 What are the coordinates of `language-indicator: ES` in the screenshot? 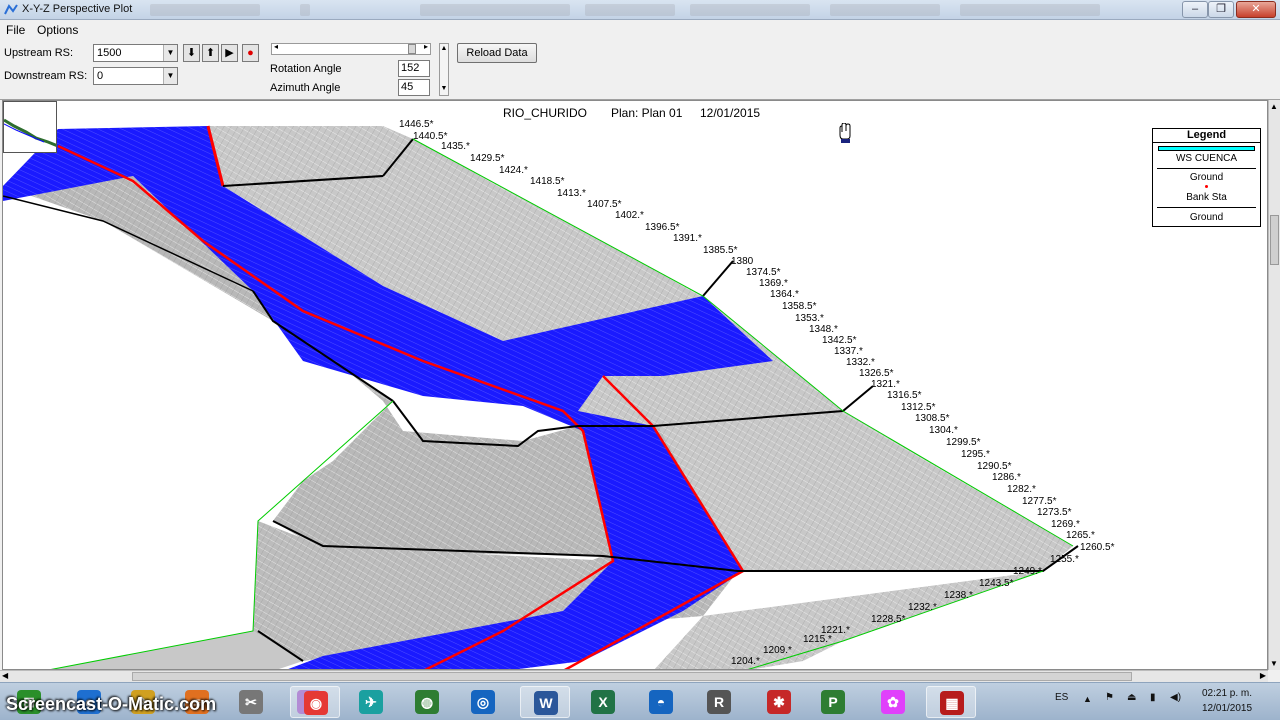 It's located at (1061, 697).